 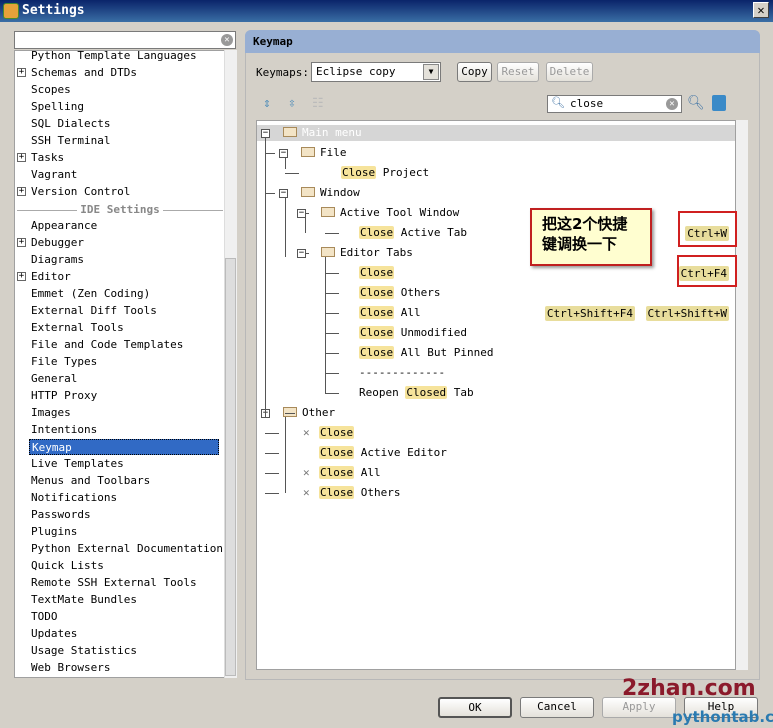 I want to click on tree-row: Reopen Closed Tab, so click(x=416, y=393).